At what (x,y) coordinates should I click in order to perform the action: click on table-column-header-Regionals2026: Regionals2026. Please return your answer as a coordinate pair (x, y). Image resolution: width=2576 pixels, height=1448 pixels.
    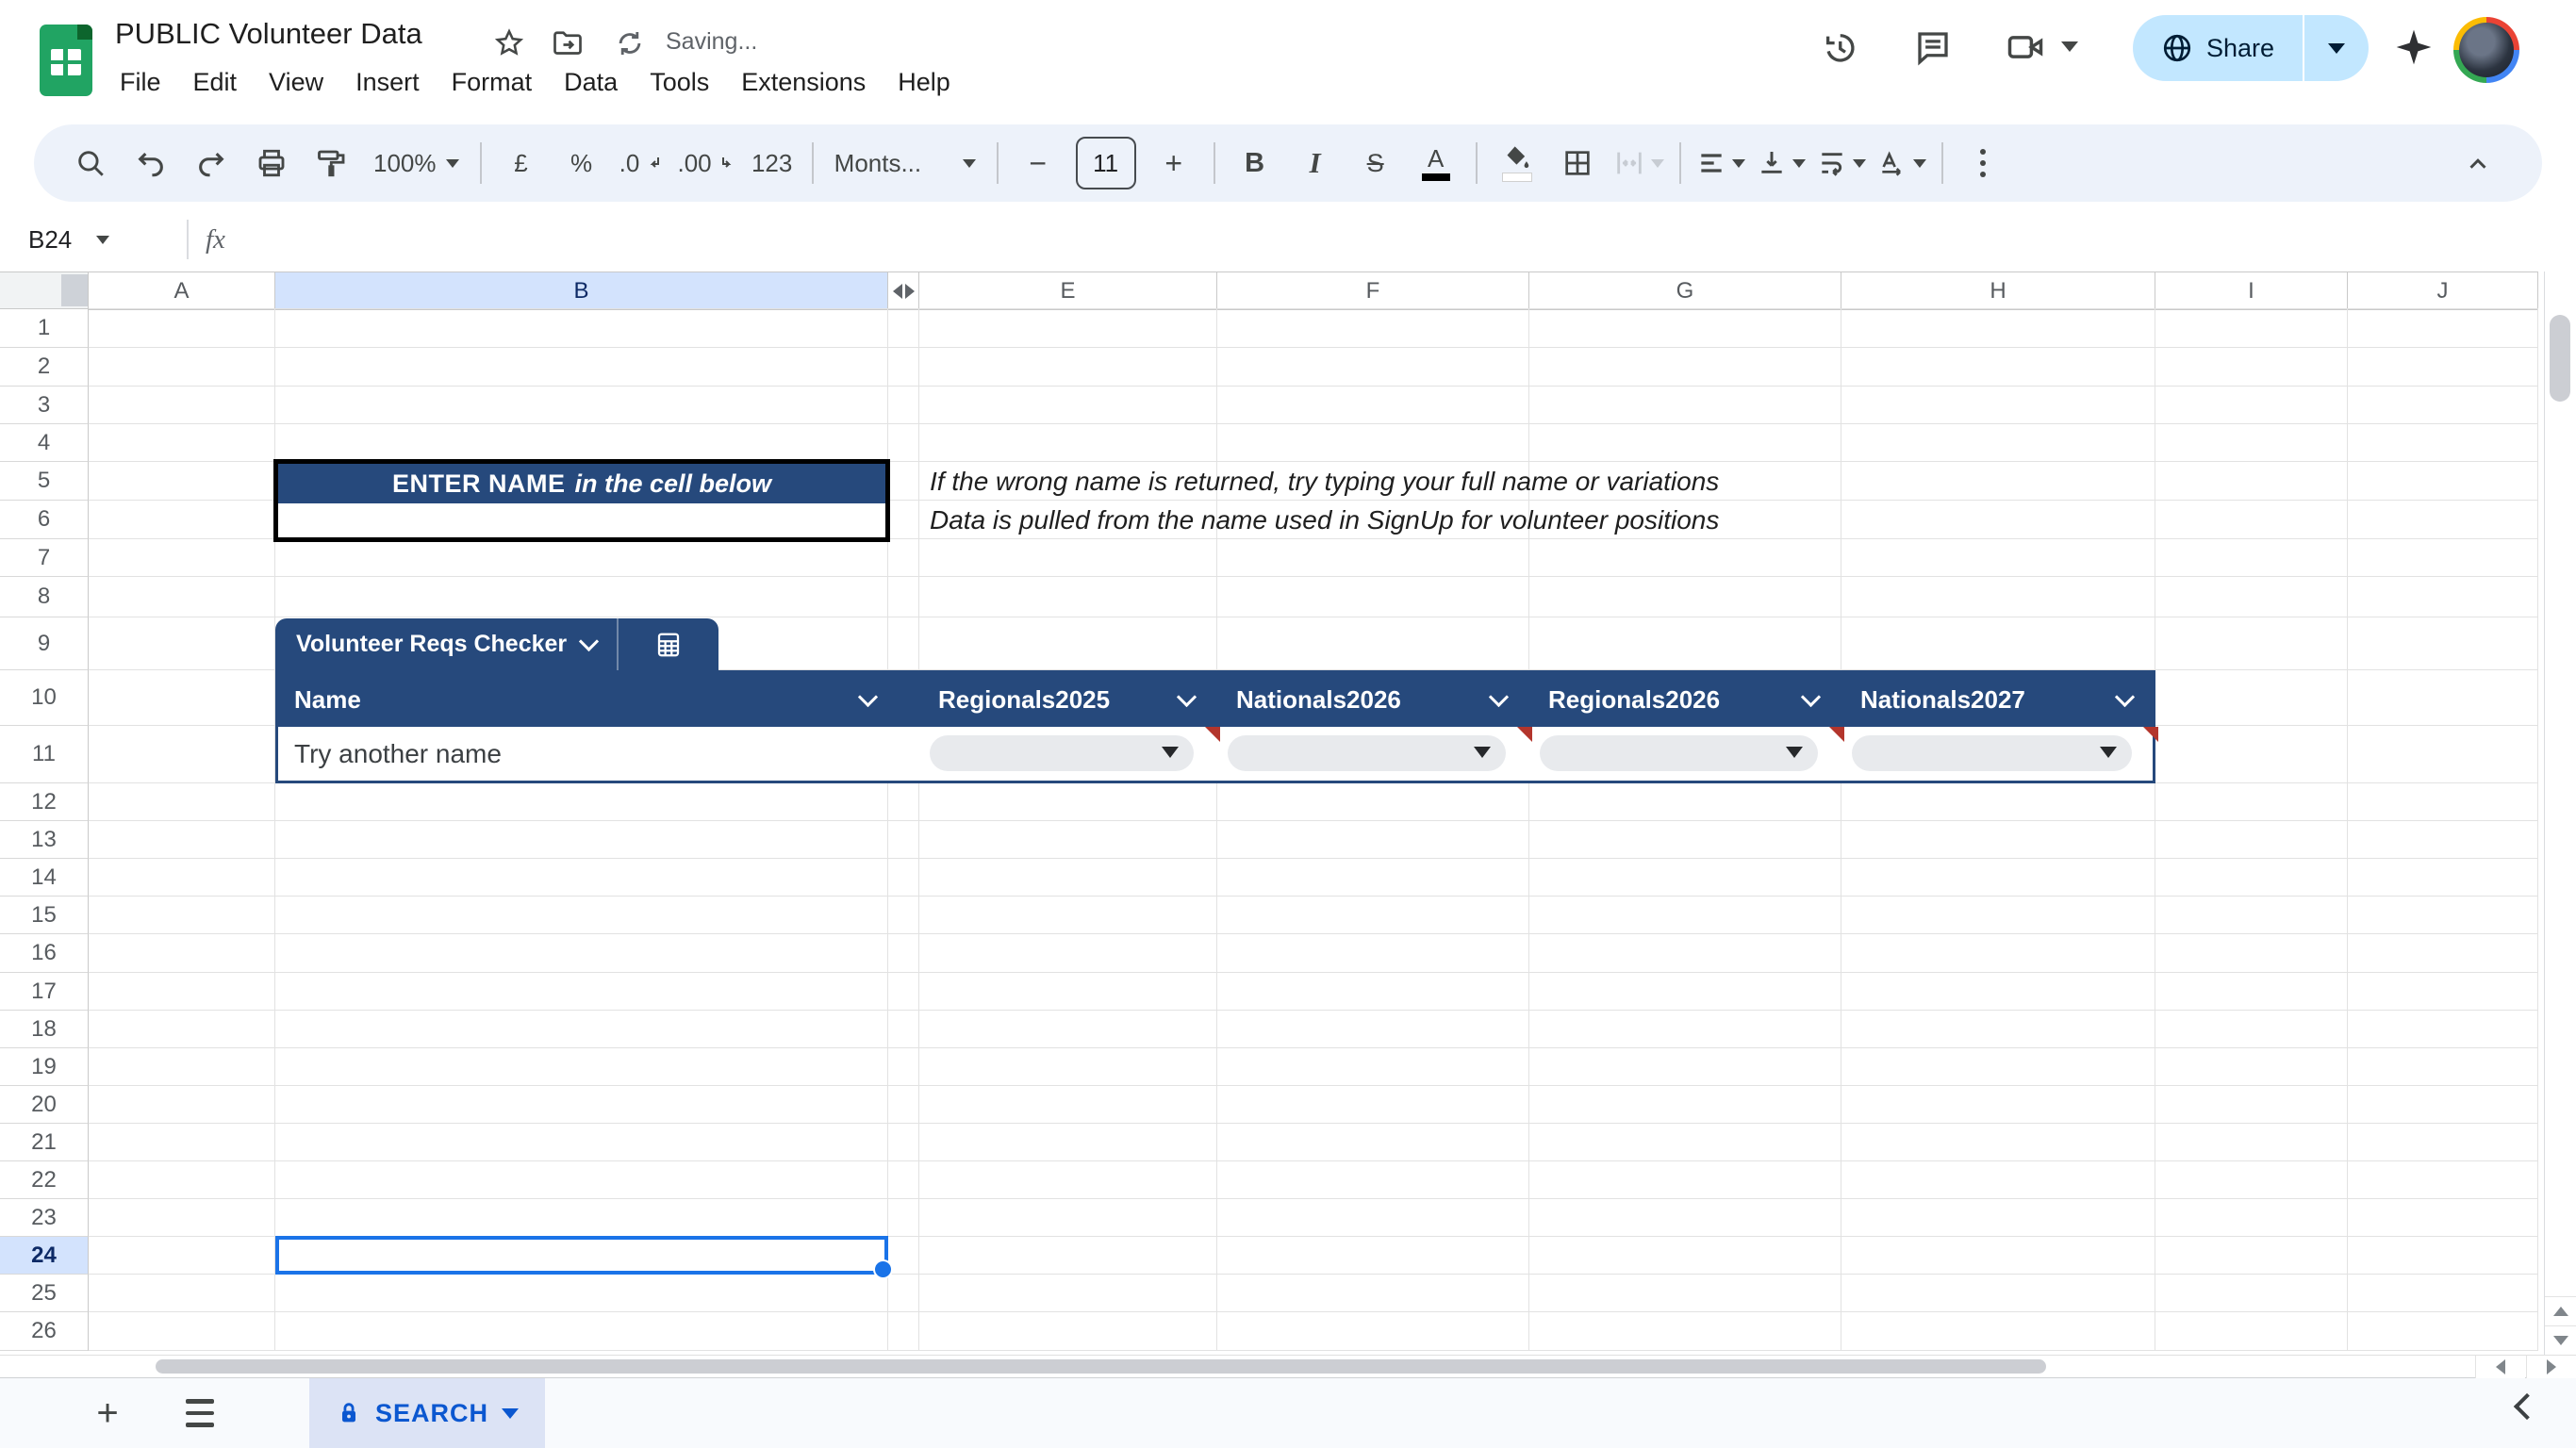
    Looking at the image, I should click on (1688, 700).